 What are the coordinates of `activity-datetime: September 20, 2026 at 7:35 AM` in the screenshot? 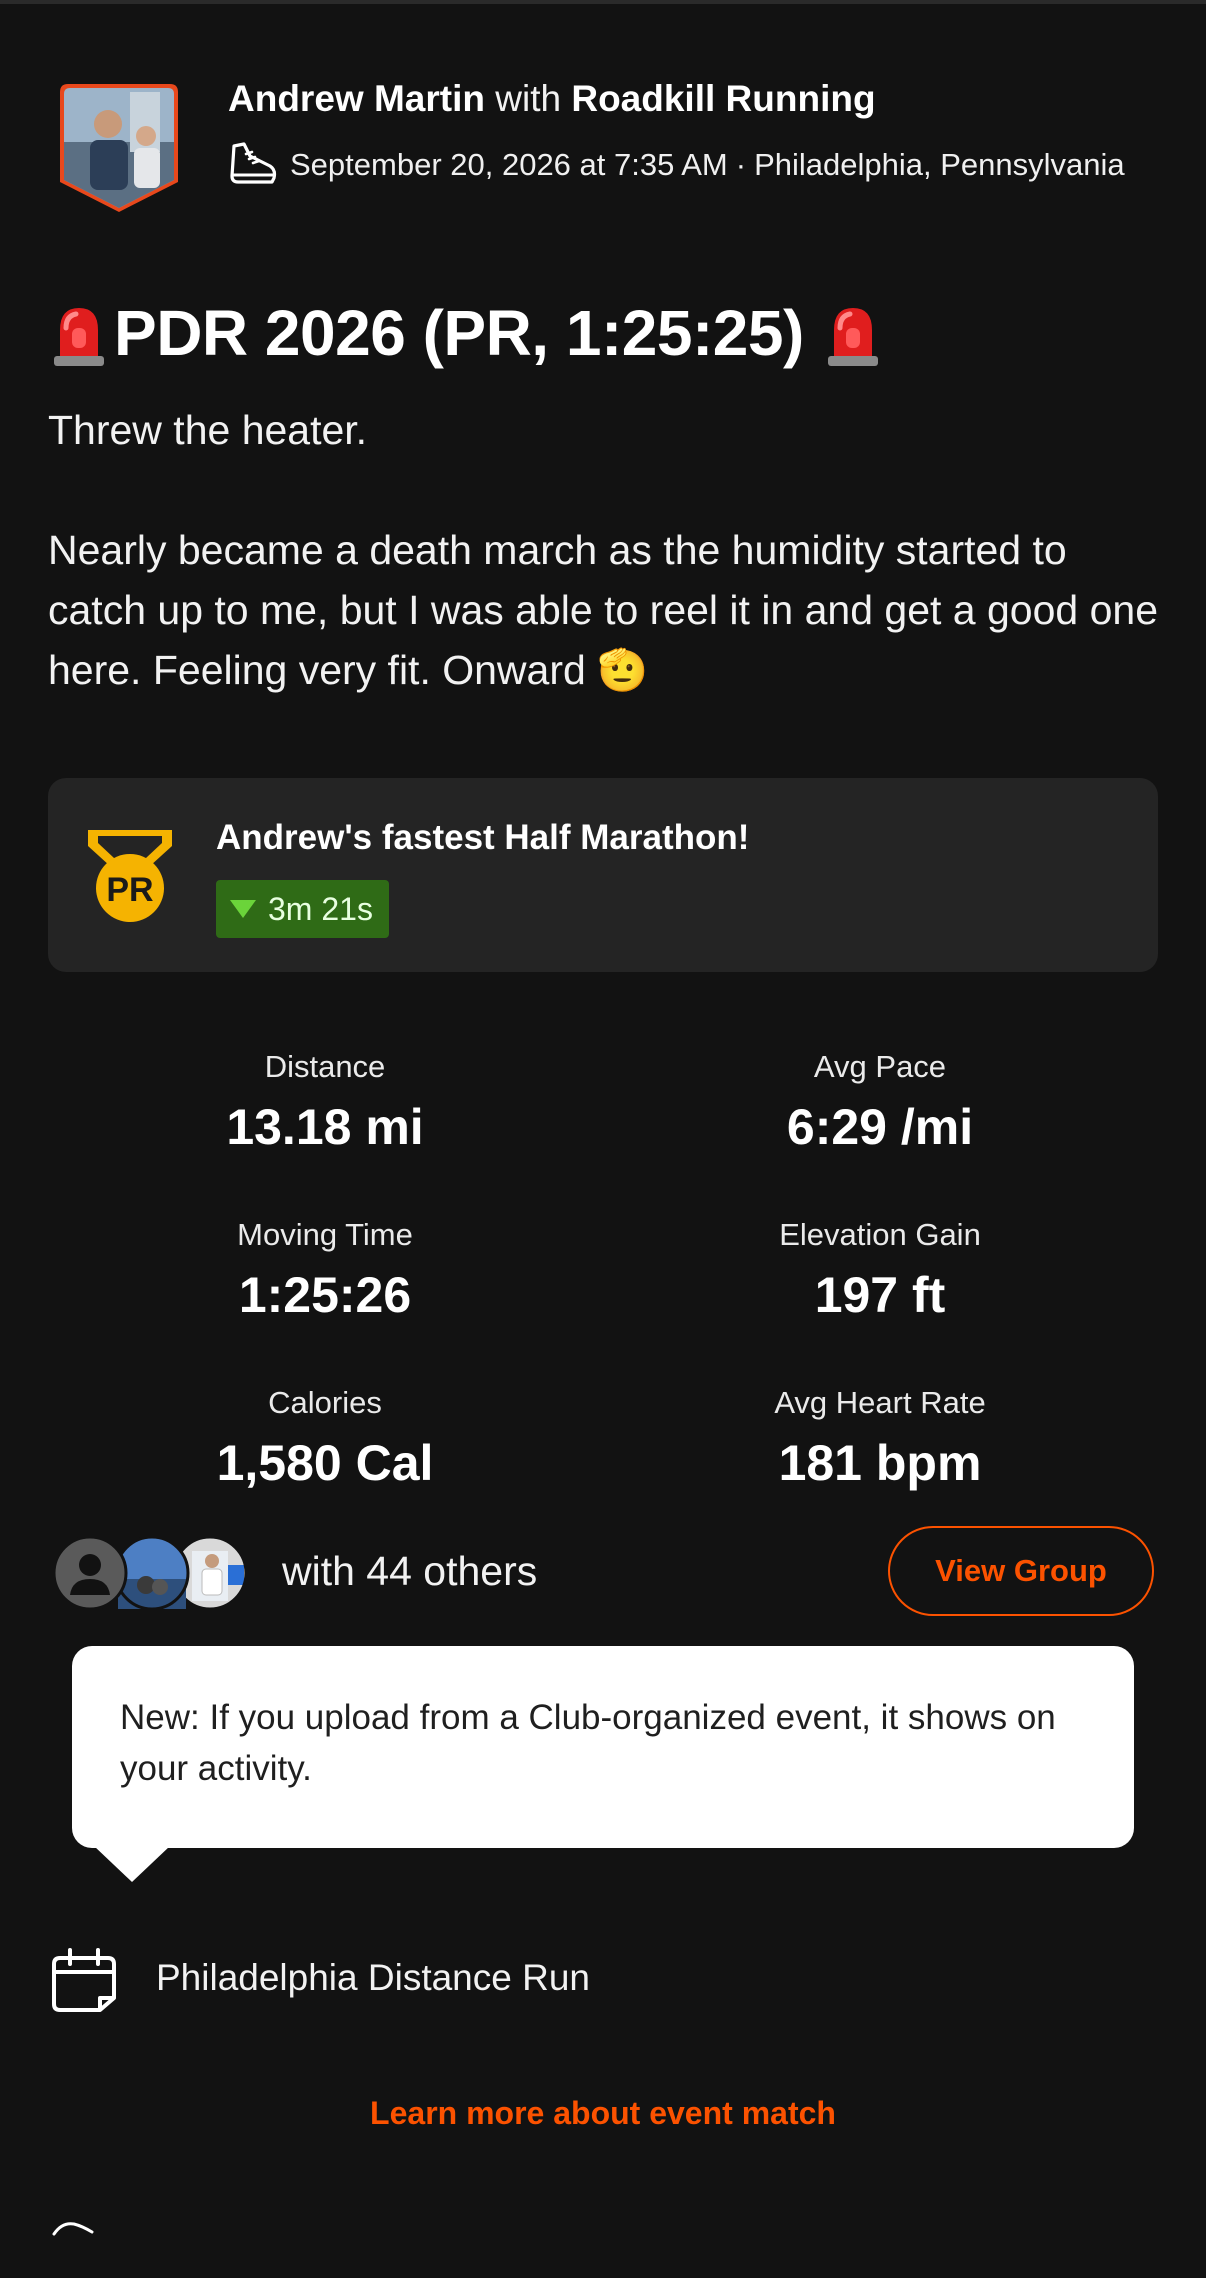 It's located at (509, 164).